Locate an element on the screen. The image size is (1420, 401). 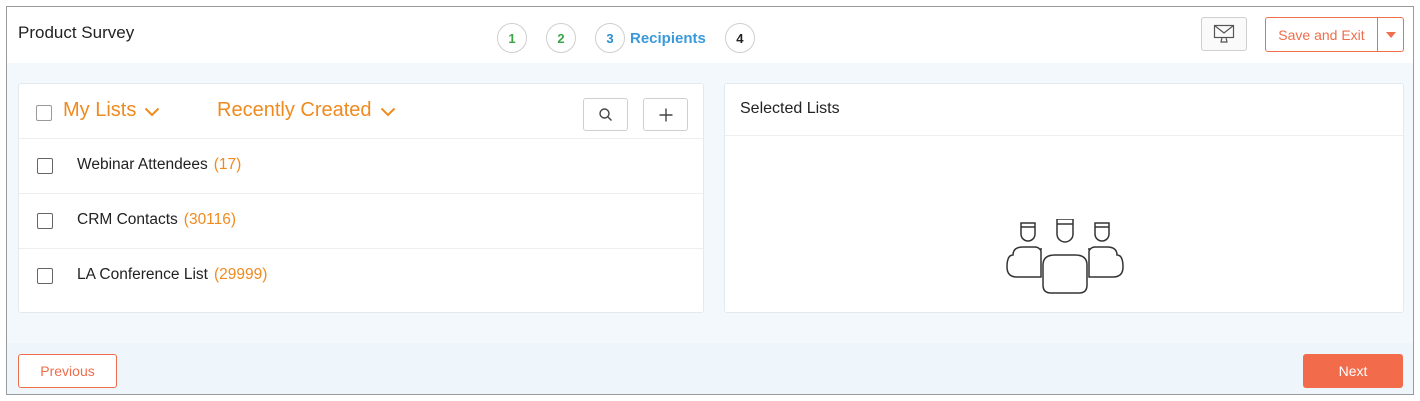
step-1: 1 is located at coordinates (512, 38).